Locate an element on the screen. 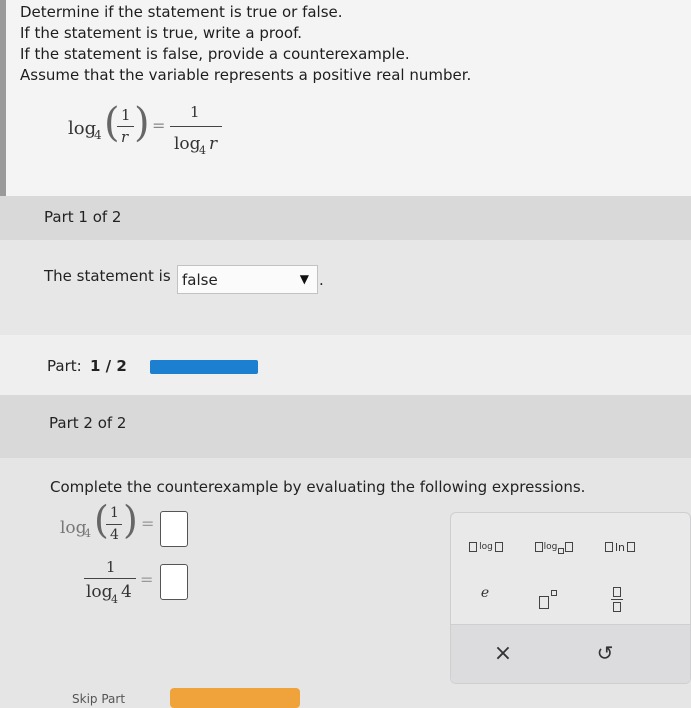 This screenshot has width=691, height=708. e-button: e is located at coordinates (485, 593).